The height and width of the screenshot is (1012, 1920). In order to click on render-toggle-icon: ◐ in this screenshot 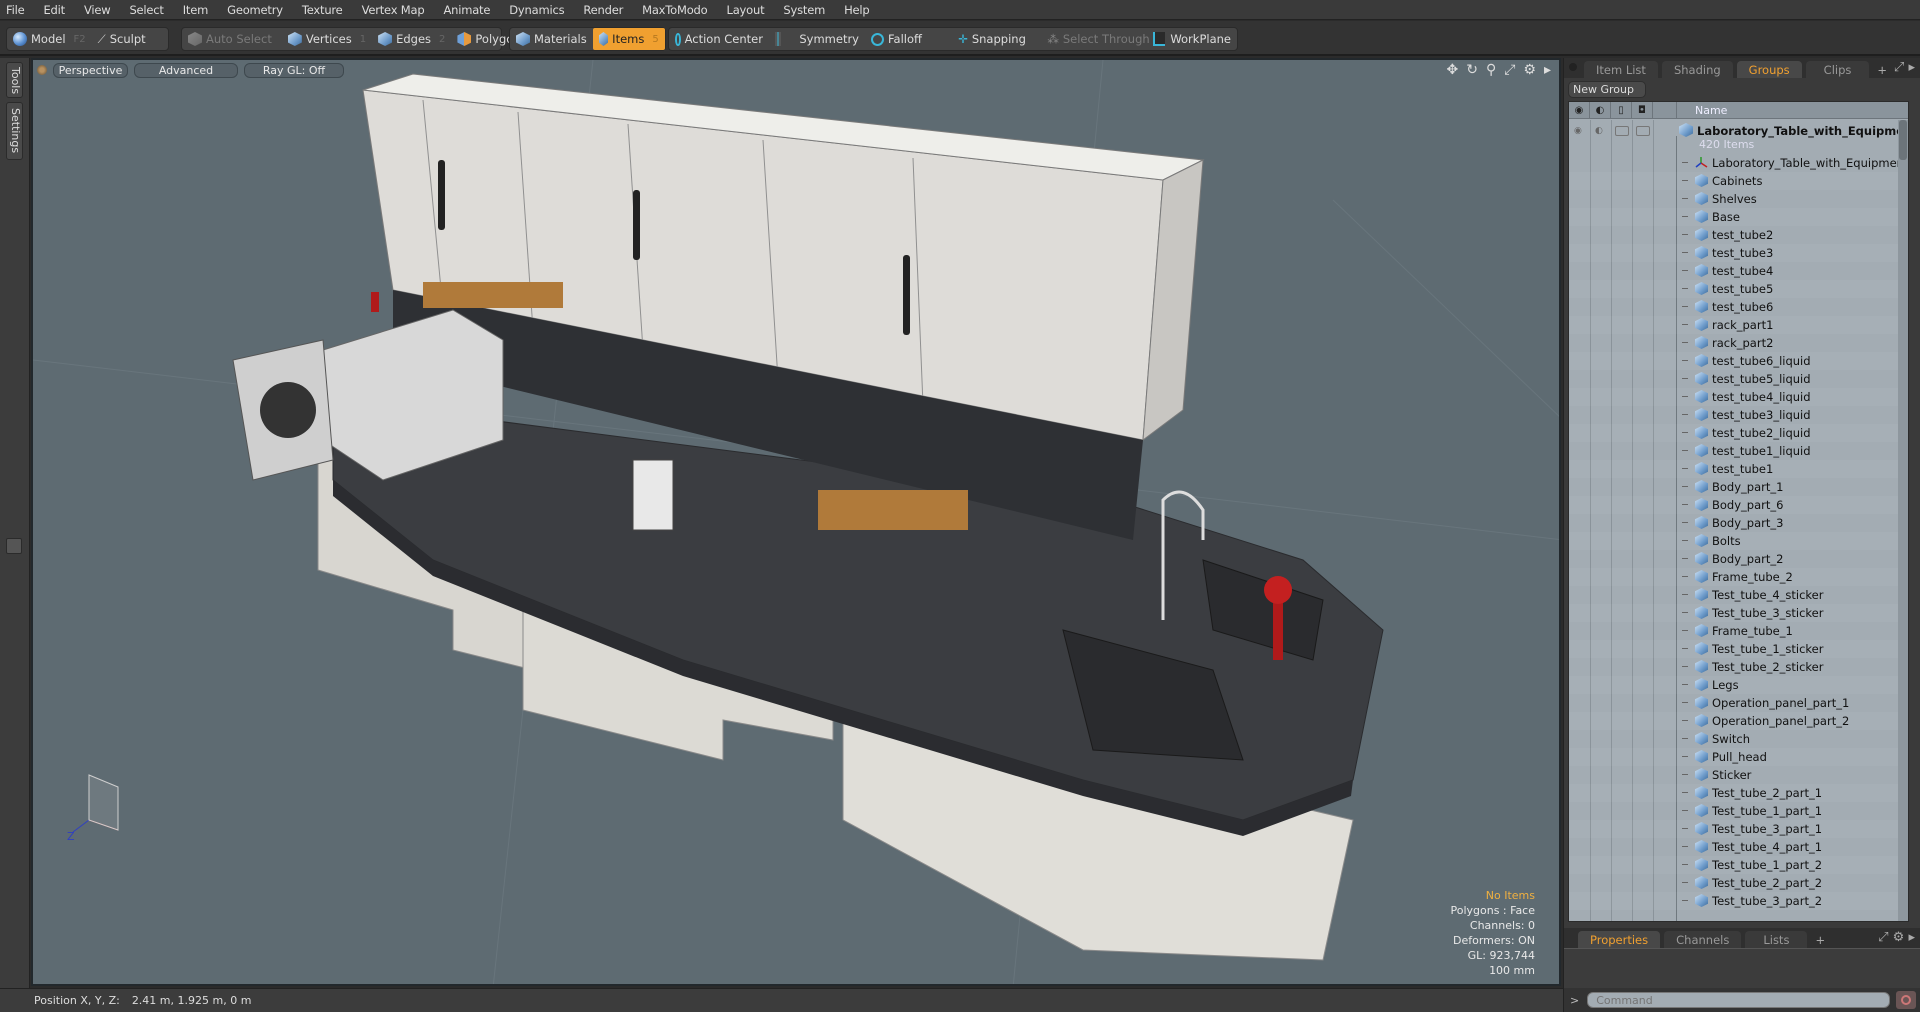, I will do `click(1602, 131)`.